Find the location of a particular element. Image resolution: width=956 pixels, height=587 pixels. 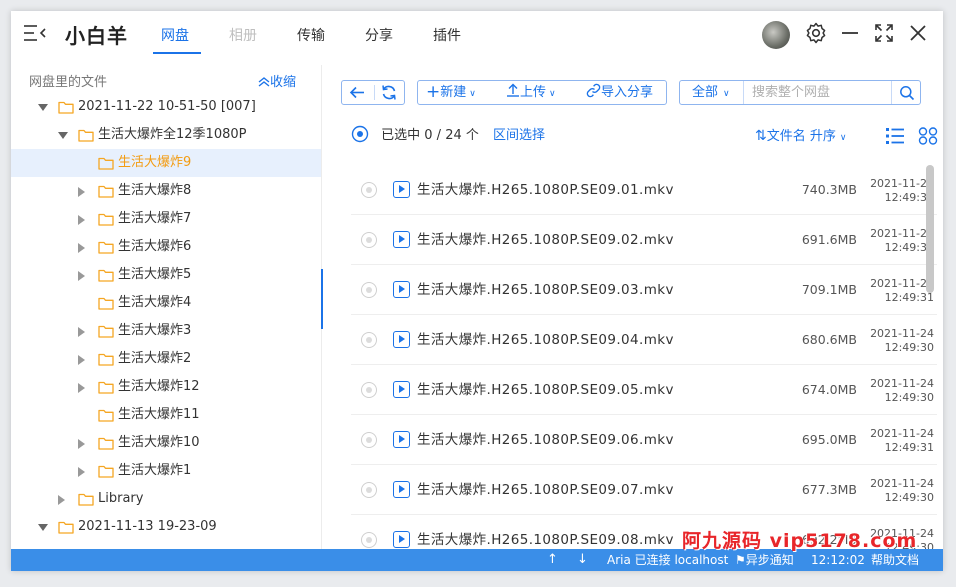

upload-button: 上传 ∨ is located at coordinates (531, 92).